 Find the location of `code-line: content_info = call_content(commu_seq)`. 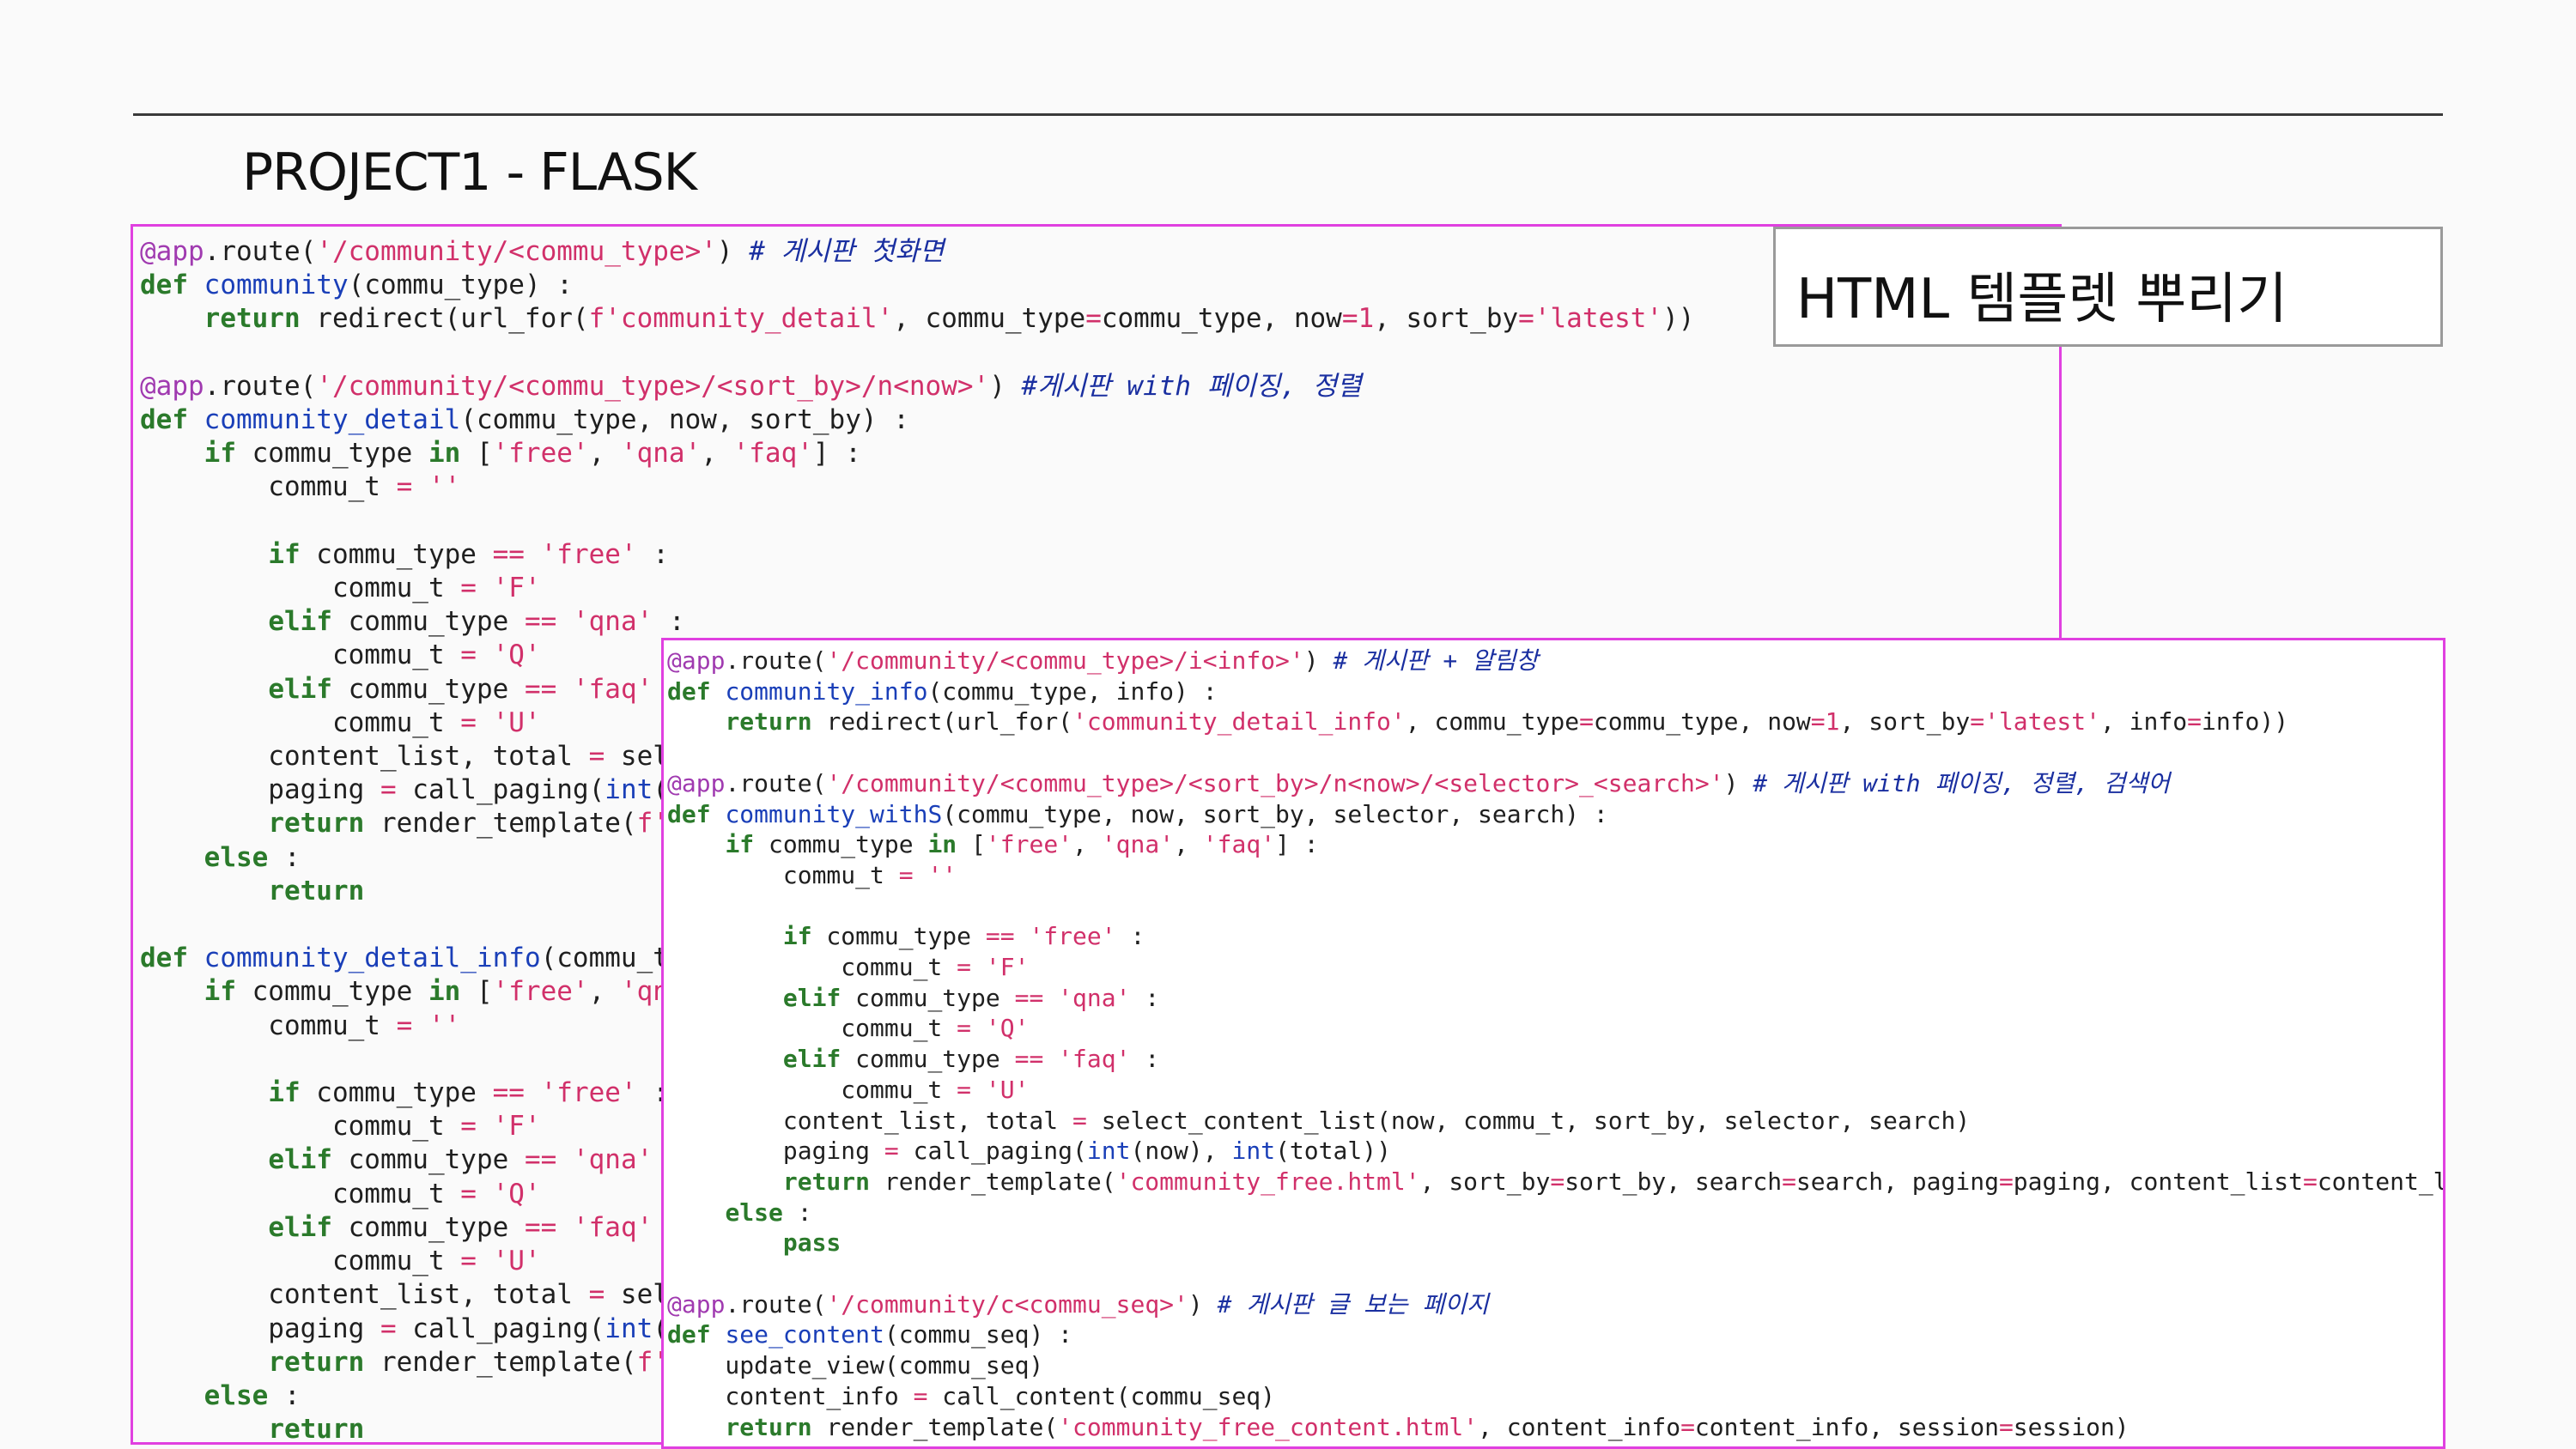

code-line: content_info = call_content(commu_seq) is located at coordinates (972, 1395).